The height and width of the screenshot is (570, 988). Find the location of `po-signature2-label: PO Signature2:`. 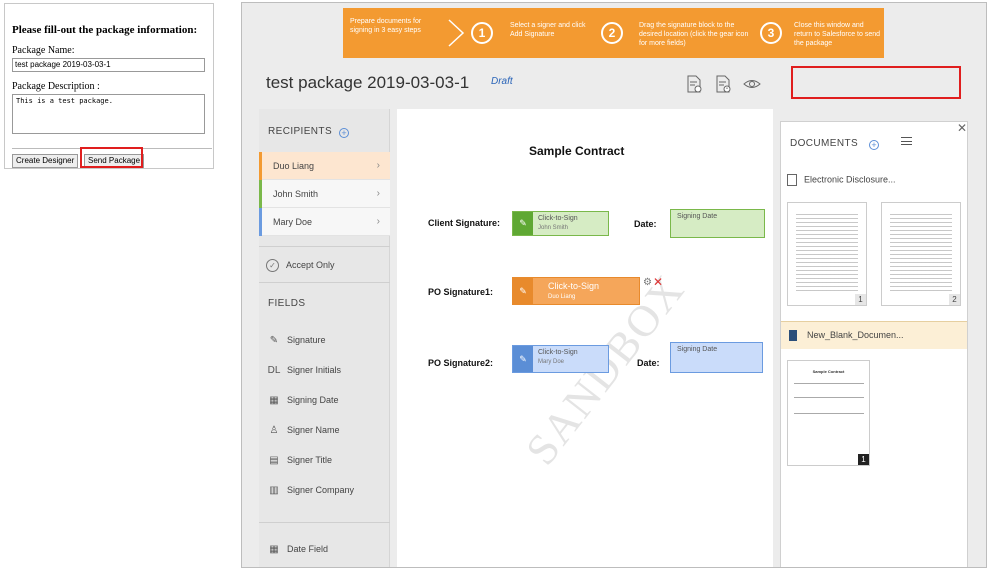

po-signature2-label: PO Signature2: is located at coordinates (461, 363).